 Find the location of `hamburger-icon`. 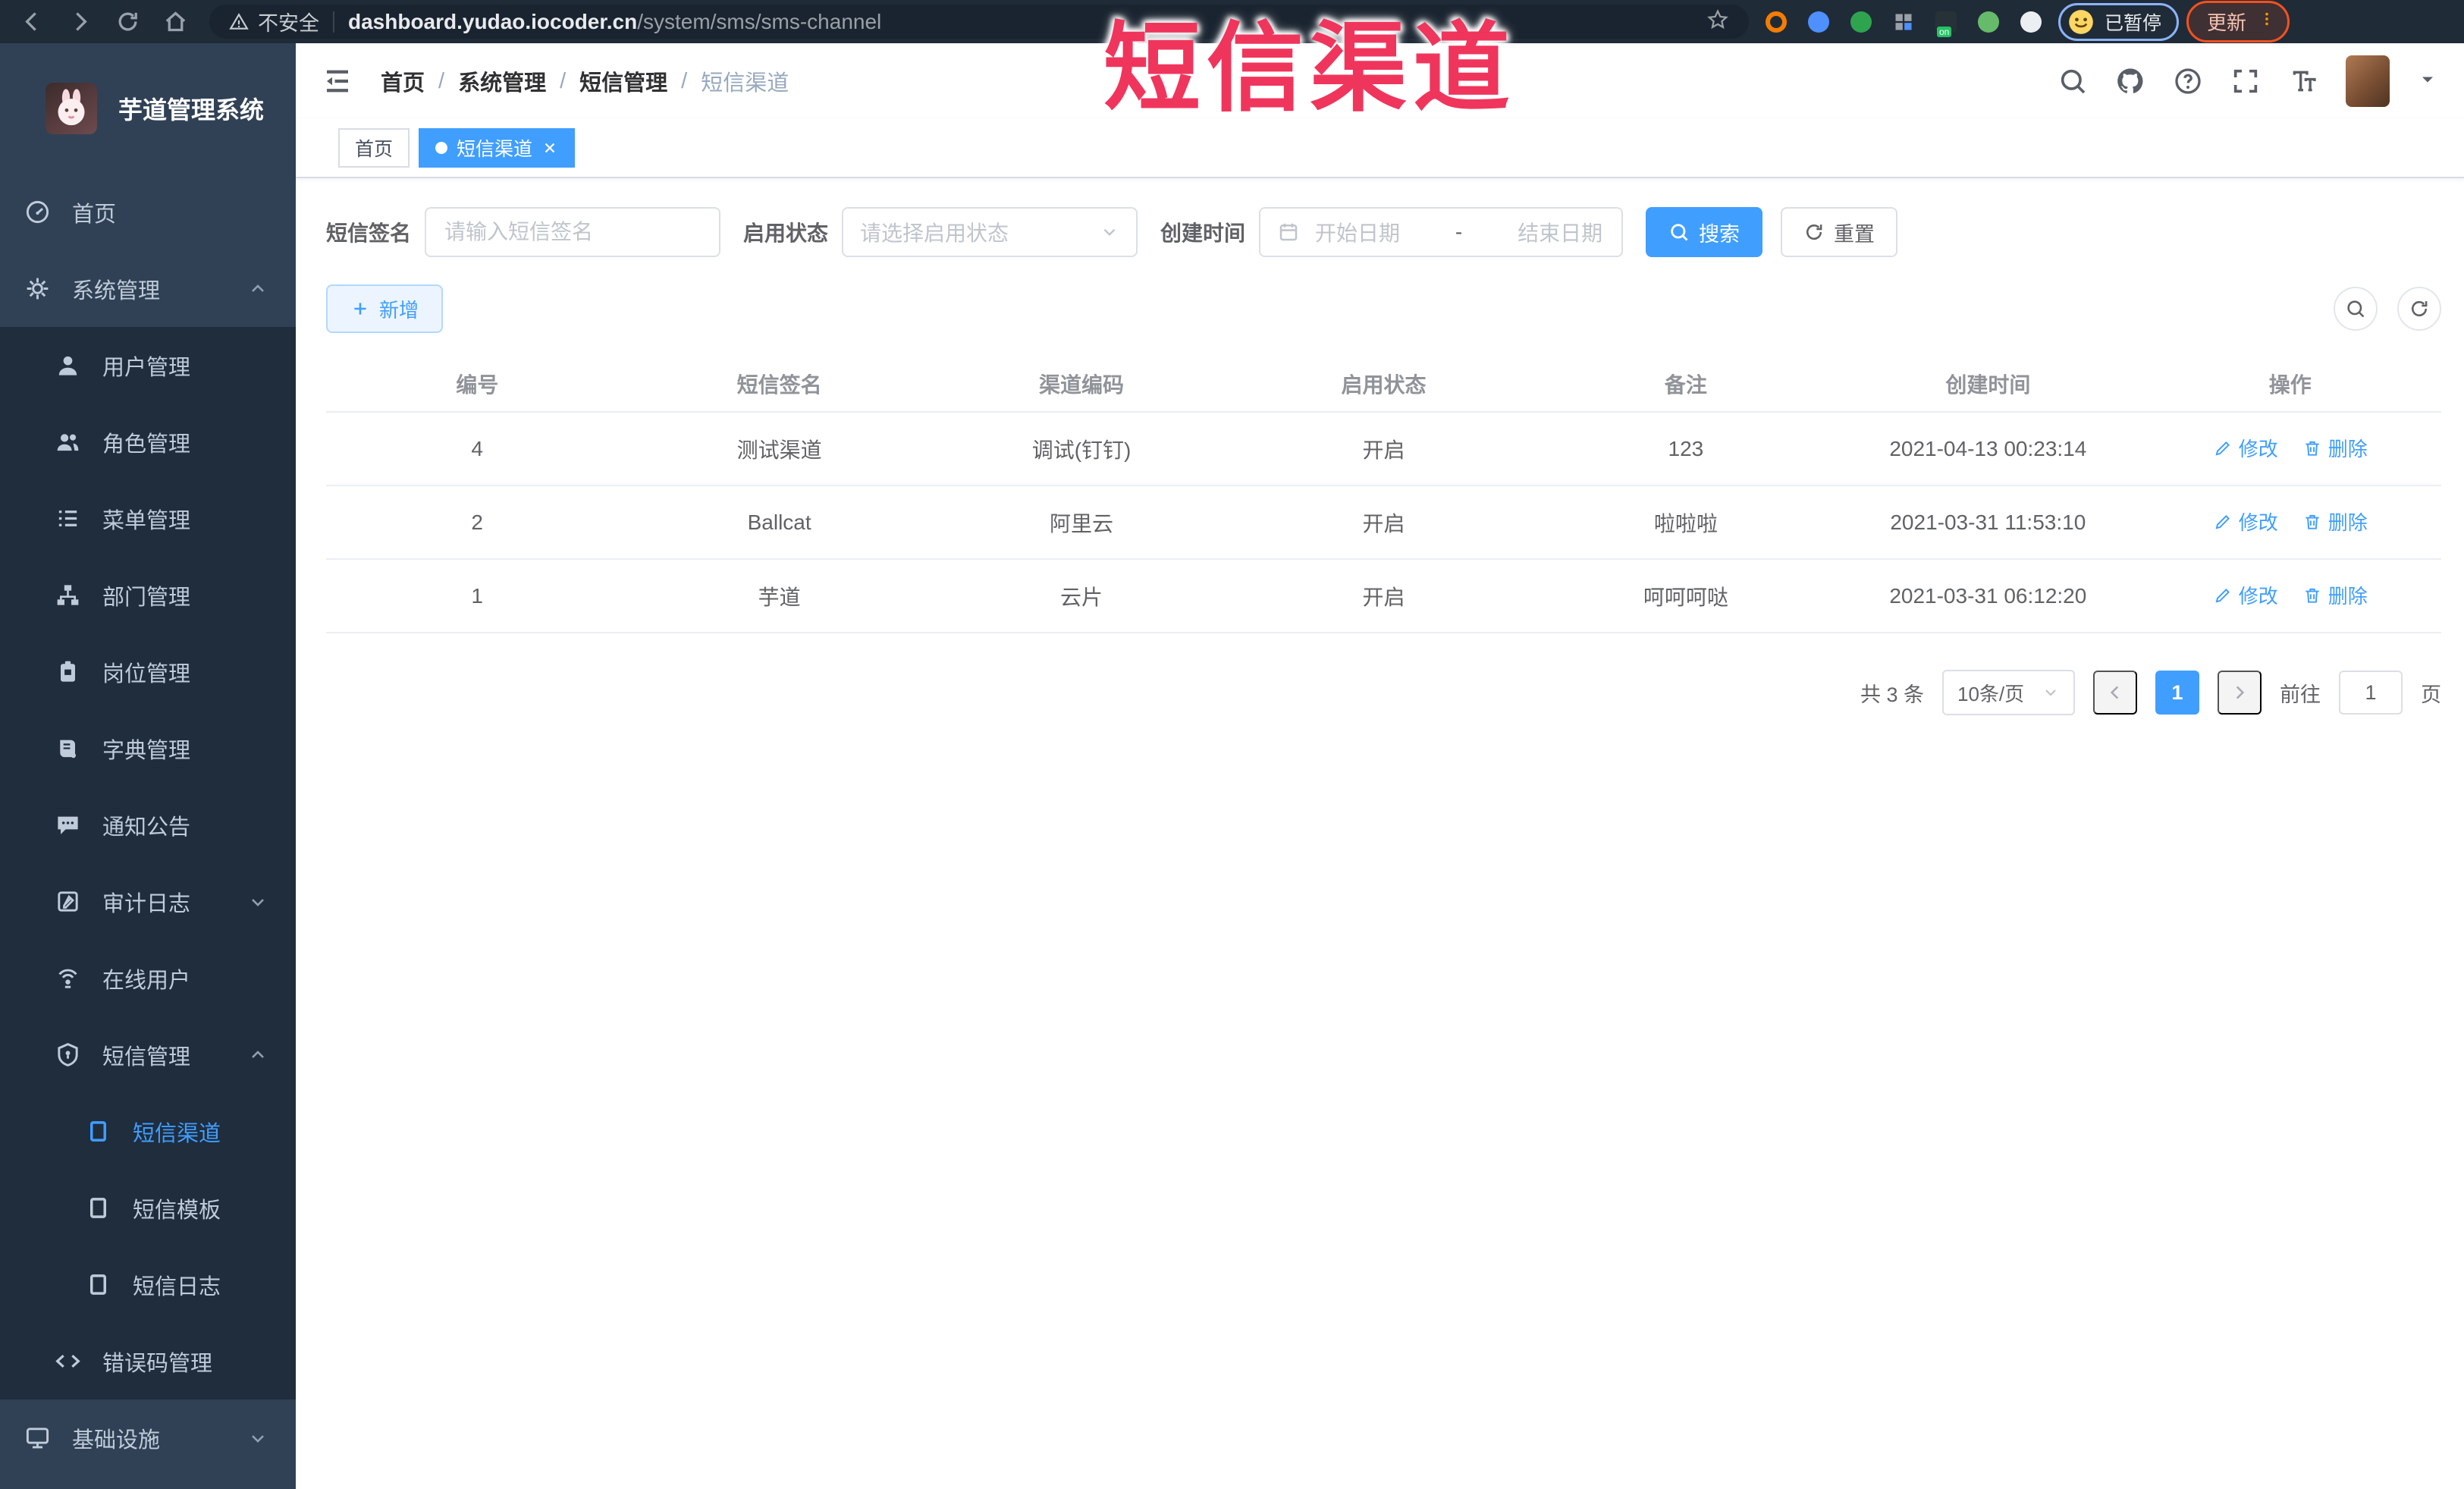

hamburger-icon is located at coordinates (337, 81).